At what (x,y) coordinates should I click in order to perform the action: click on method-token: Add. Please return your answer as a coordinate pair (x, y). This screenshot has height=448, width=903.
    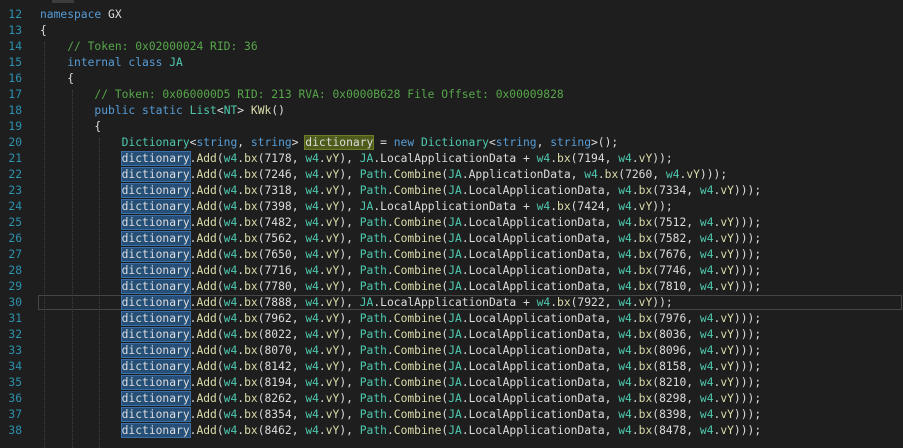
    Looking at the image, I should click on (206, 158).